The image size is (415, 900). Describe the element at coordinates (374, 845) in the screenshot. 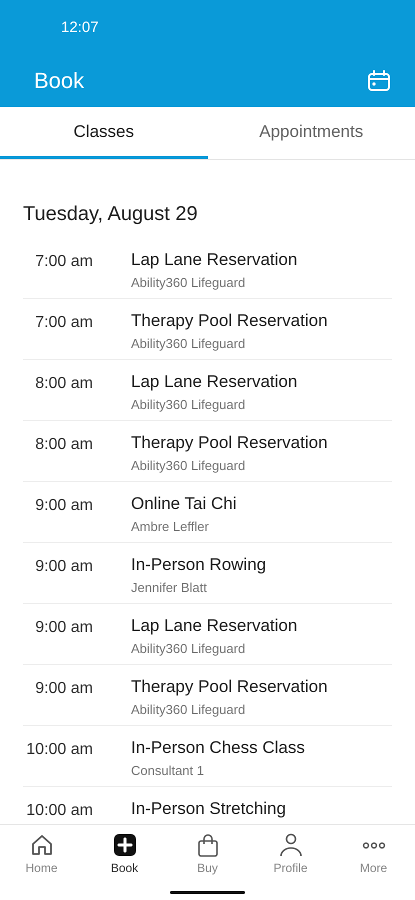

I see `more-icon` at that location.